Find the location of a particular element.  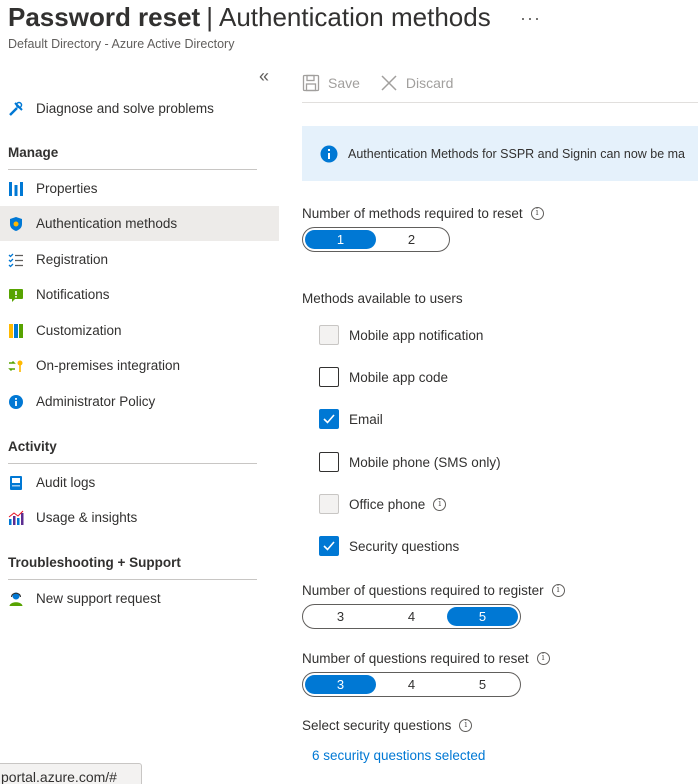

methods-required-label: Number of methods required to reset i is located at coordinates (423, 213).